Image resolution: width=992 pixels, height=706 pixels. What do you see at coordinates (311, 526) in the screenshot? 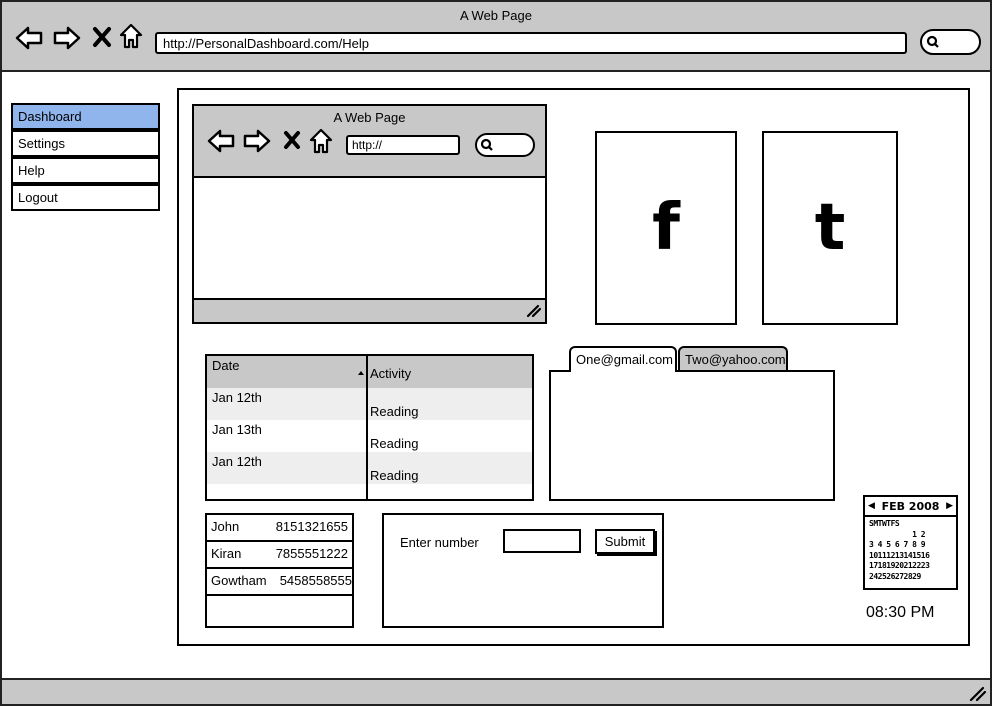
I see `contact-phone: 8151321655` at bounding box center [311, 526].